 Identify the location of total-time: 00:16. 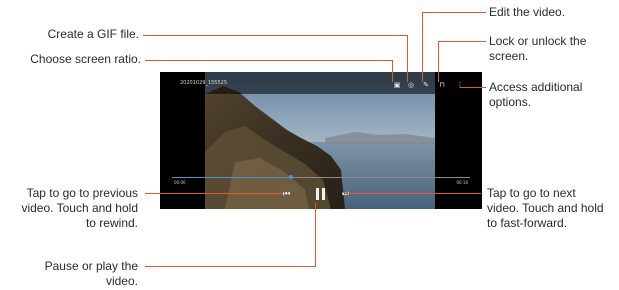
(462, 182).